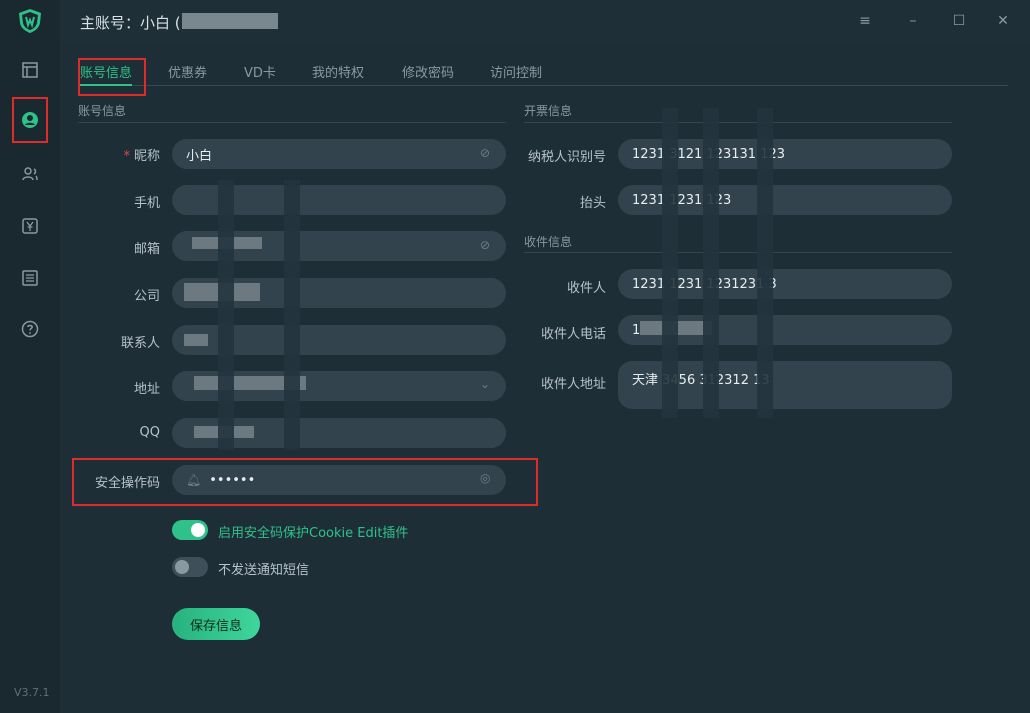 This screenshot has width=1030, height=713. I want to click on receiver-phone-label: 收件人电话, so click(573, 334).